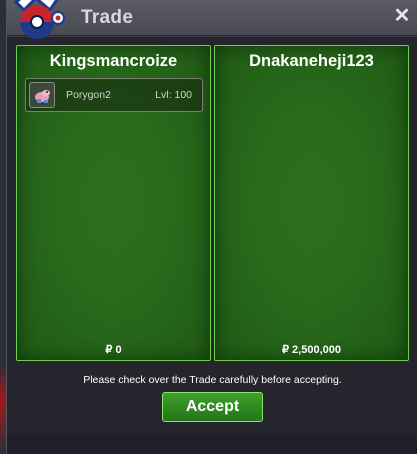 The image size is (417, 454). Describe the element at coordinates (212, 18) in the screenshot. I see `title-bar: Trade ✕` at that location.